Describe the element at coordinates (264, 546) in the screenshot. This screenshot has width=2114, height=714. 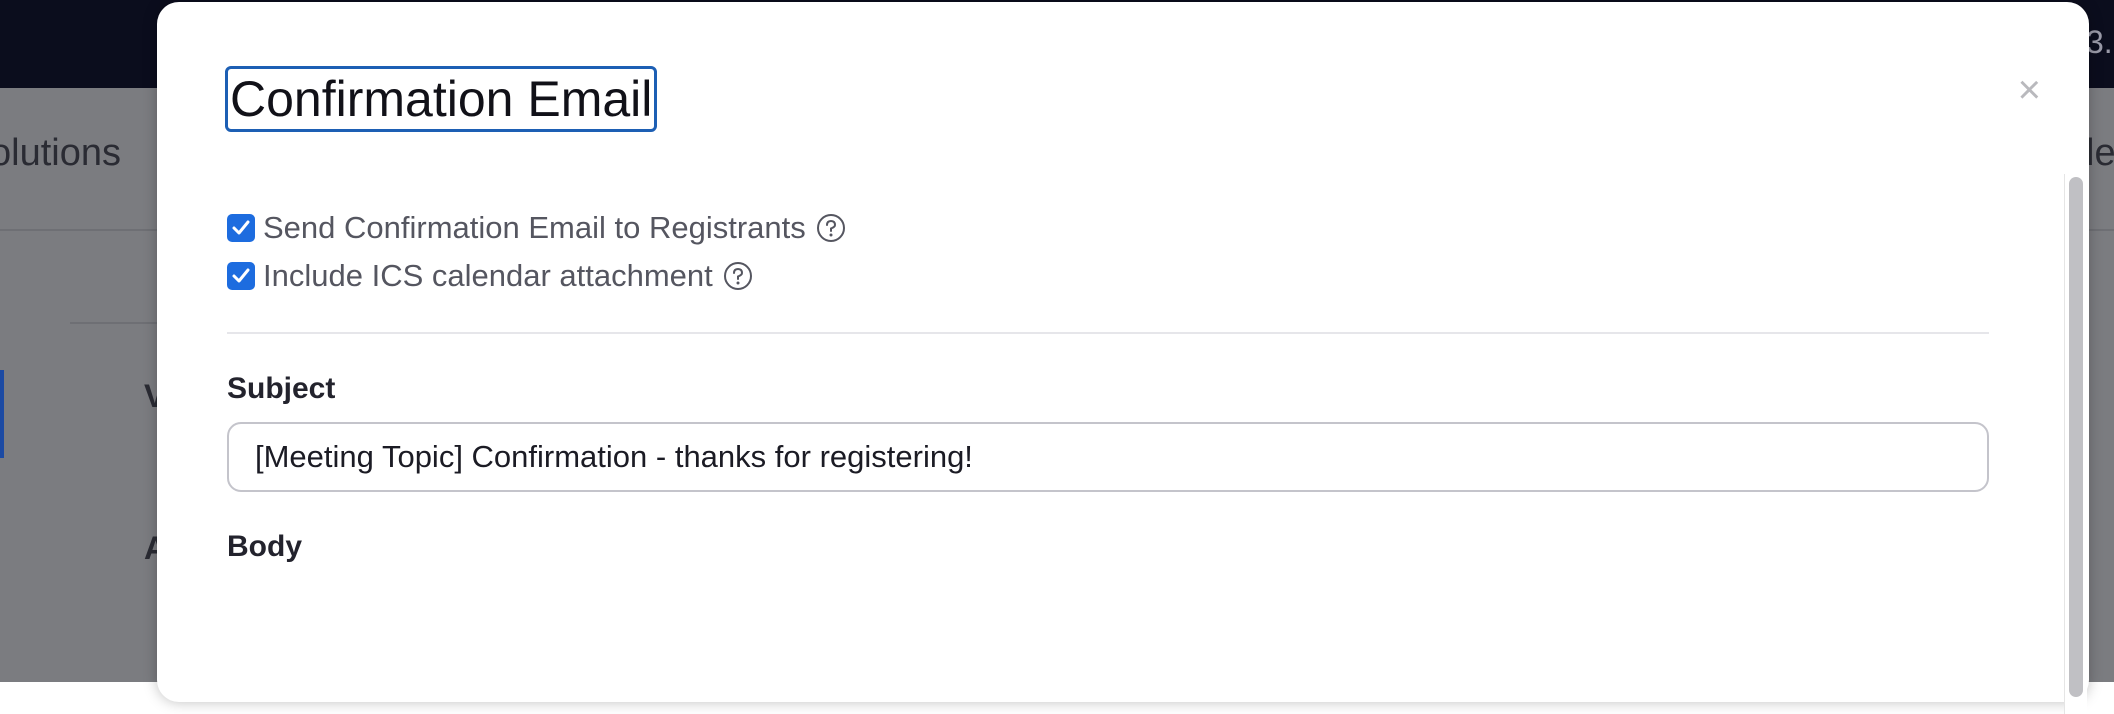
I see `body-label: Body` at that location.